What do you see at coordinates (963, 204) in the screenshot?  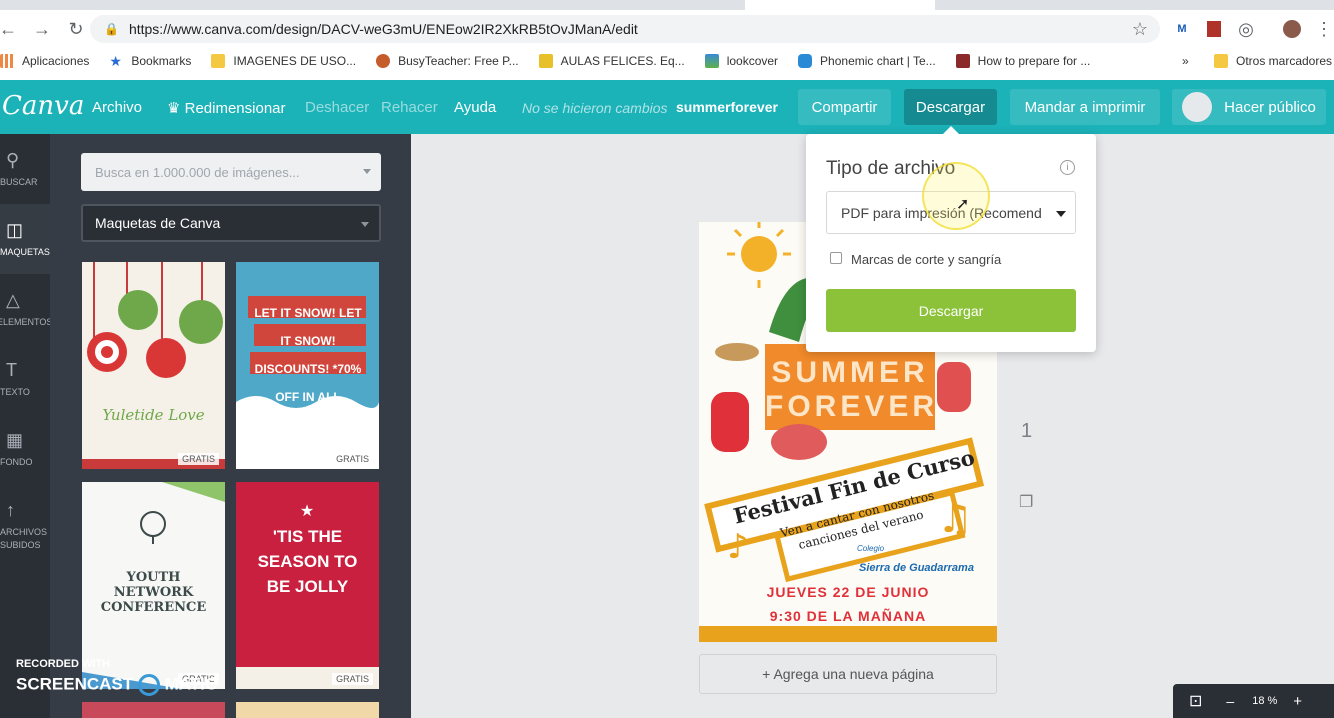 I see `mouse-pointer-icon: ➚` at bounding box center [963, 204].